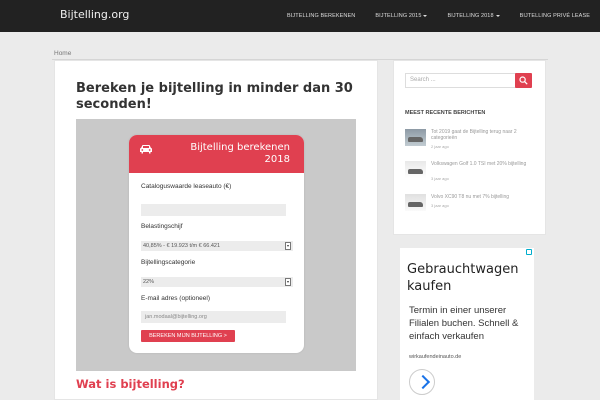  I want to click on email-input: jan.modaal@bijtelling.org, so click(213, 317).